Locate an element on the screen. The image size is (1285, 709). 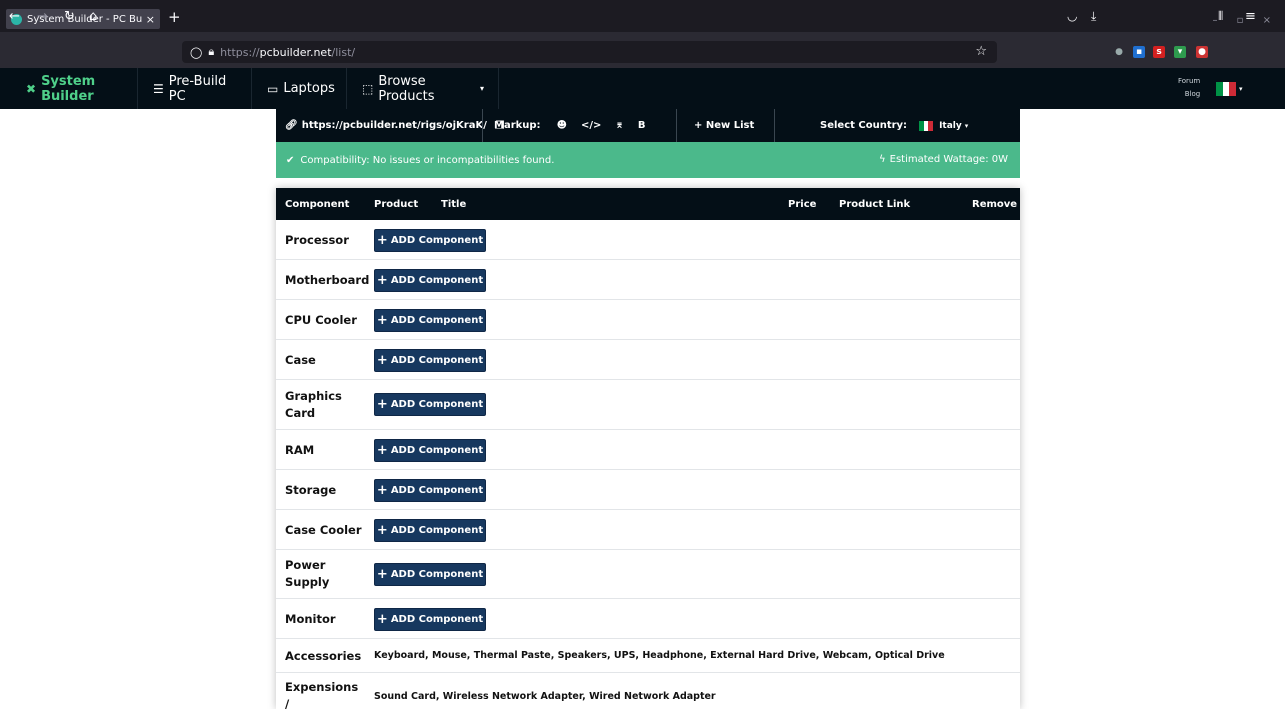
url-host: pcbuilder.net is located at coordinates (295, 52).